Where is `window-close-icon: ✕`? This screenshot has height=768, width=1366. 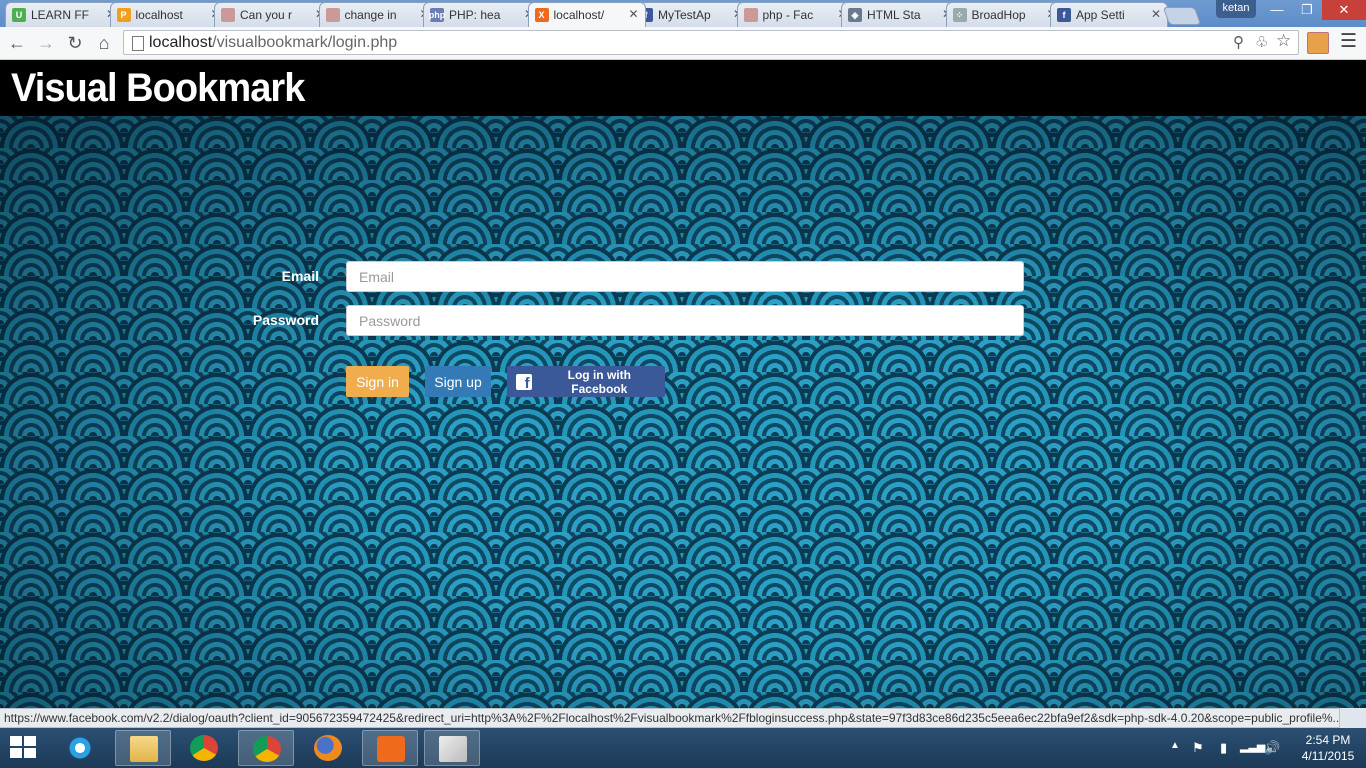
window-close-icon: ✕ is located at coordinates (1344, 10).